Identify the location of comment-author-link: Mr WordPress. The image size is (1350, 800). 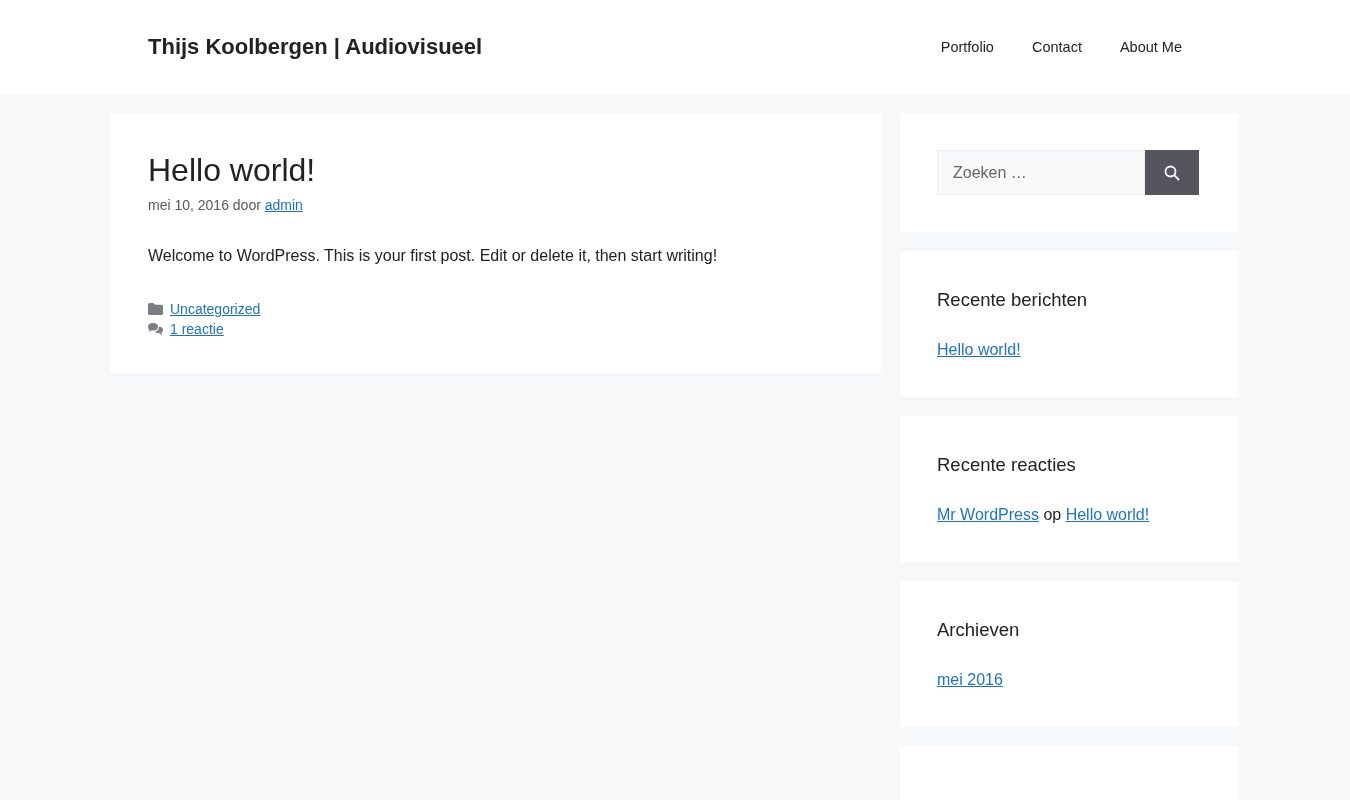
(988, 514).